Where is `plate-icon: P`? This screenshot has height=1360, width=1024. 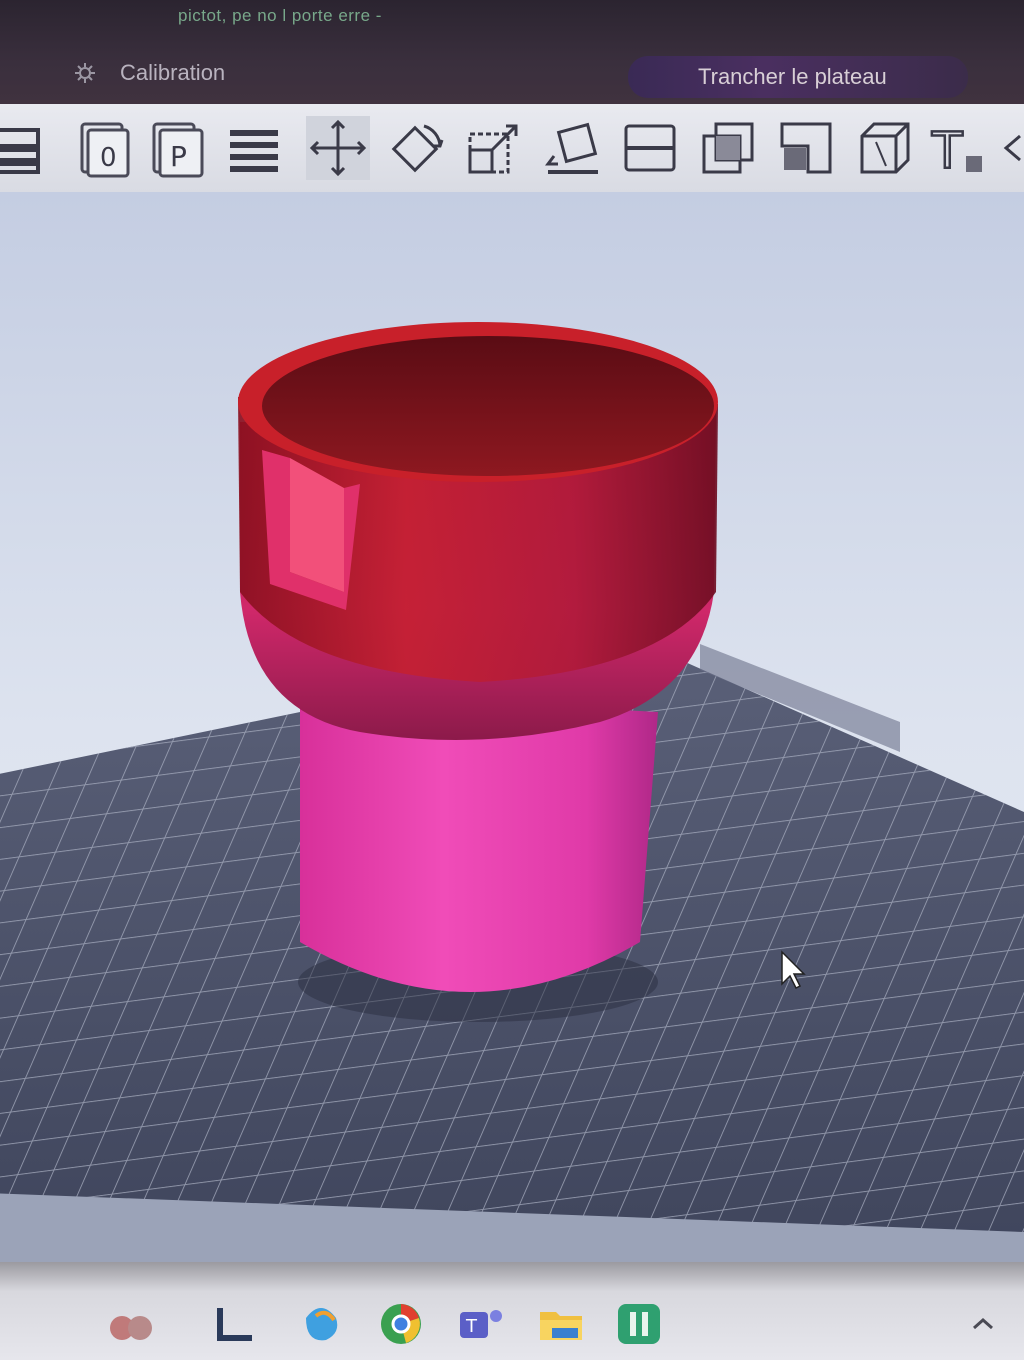 plate-icon: P is located at coordinates (178, 148).